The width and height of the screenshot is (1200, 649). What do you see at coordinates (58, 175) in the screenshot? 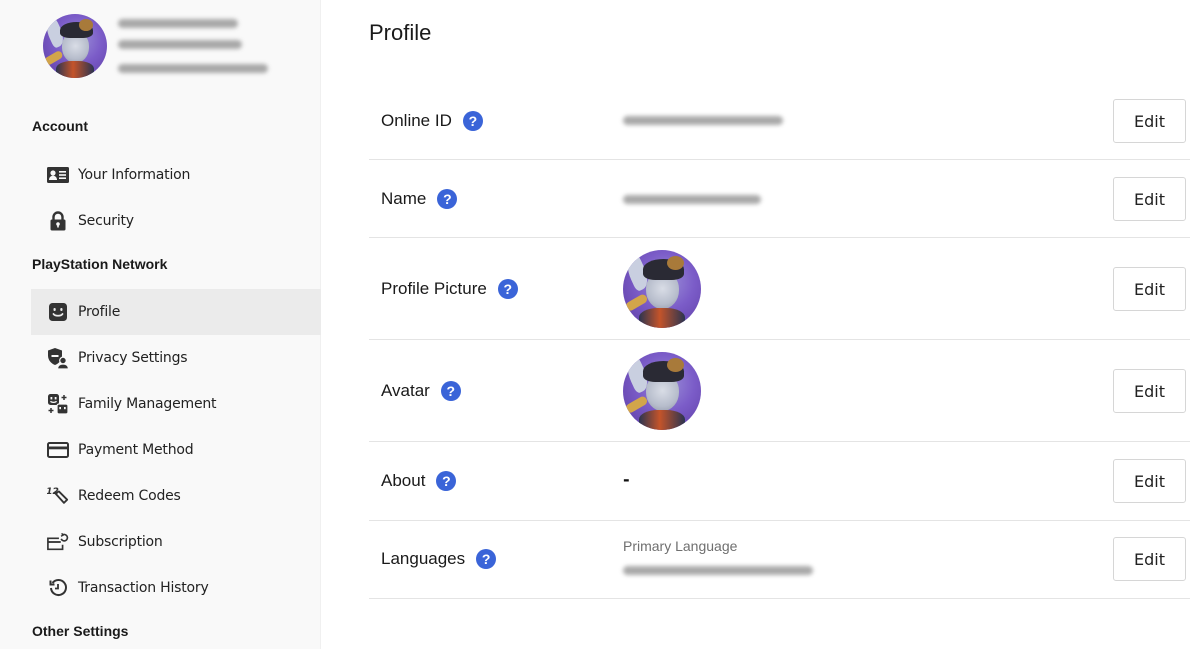
I see `id-card-icon` at bounding box center [58, 175].